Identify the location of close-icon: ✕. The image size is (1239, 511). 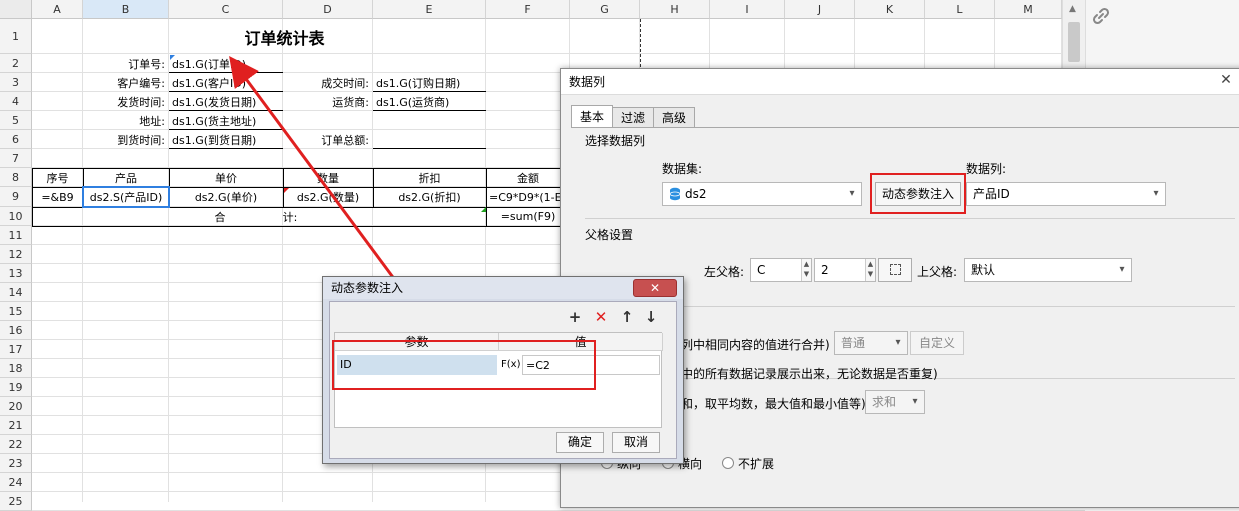
(655, 288).